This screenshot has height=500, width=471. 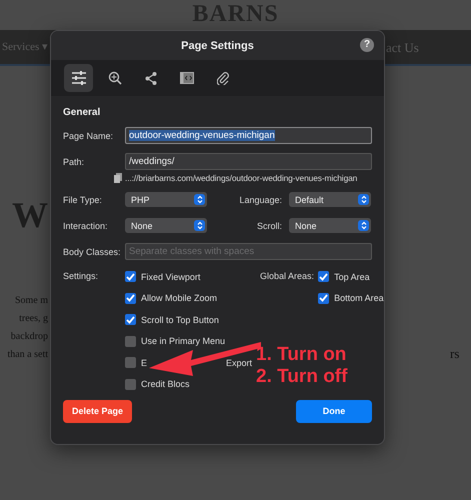 I want to click on magnifier-icon, so click(x=115, y=78).